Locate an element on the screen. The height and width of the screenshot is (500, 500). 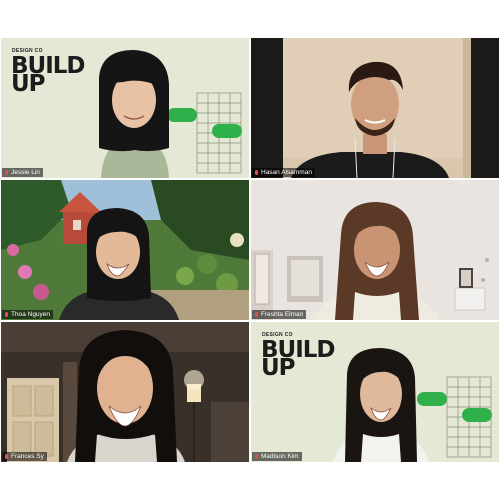
participant-name: Madison Kim is located at coordinates (280, 456).